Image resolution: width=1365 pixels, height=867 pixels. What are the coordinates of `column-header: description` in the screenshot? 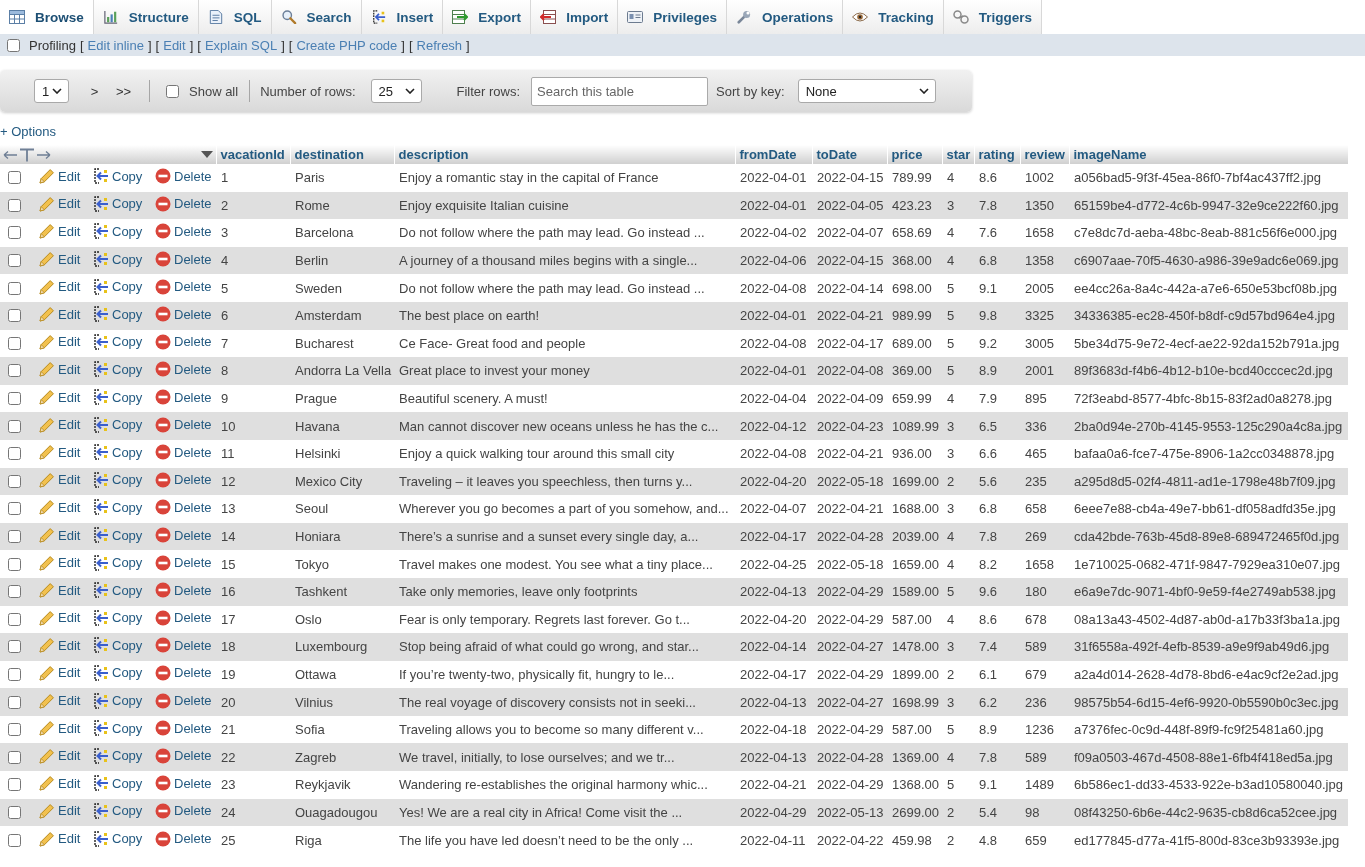 It's located at (564, 154).